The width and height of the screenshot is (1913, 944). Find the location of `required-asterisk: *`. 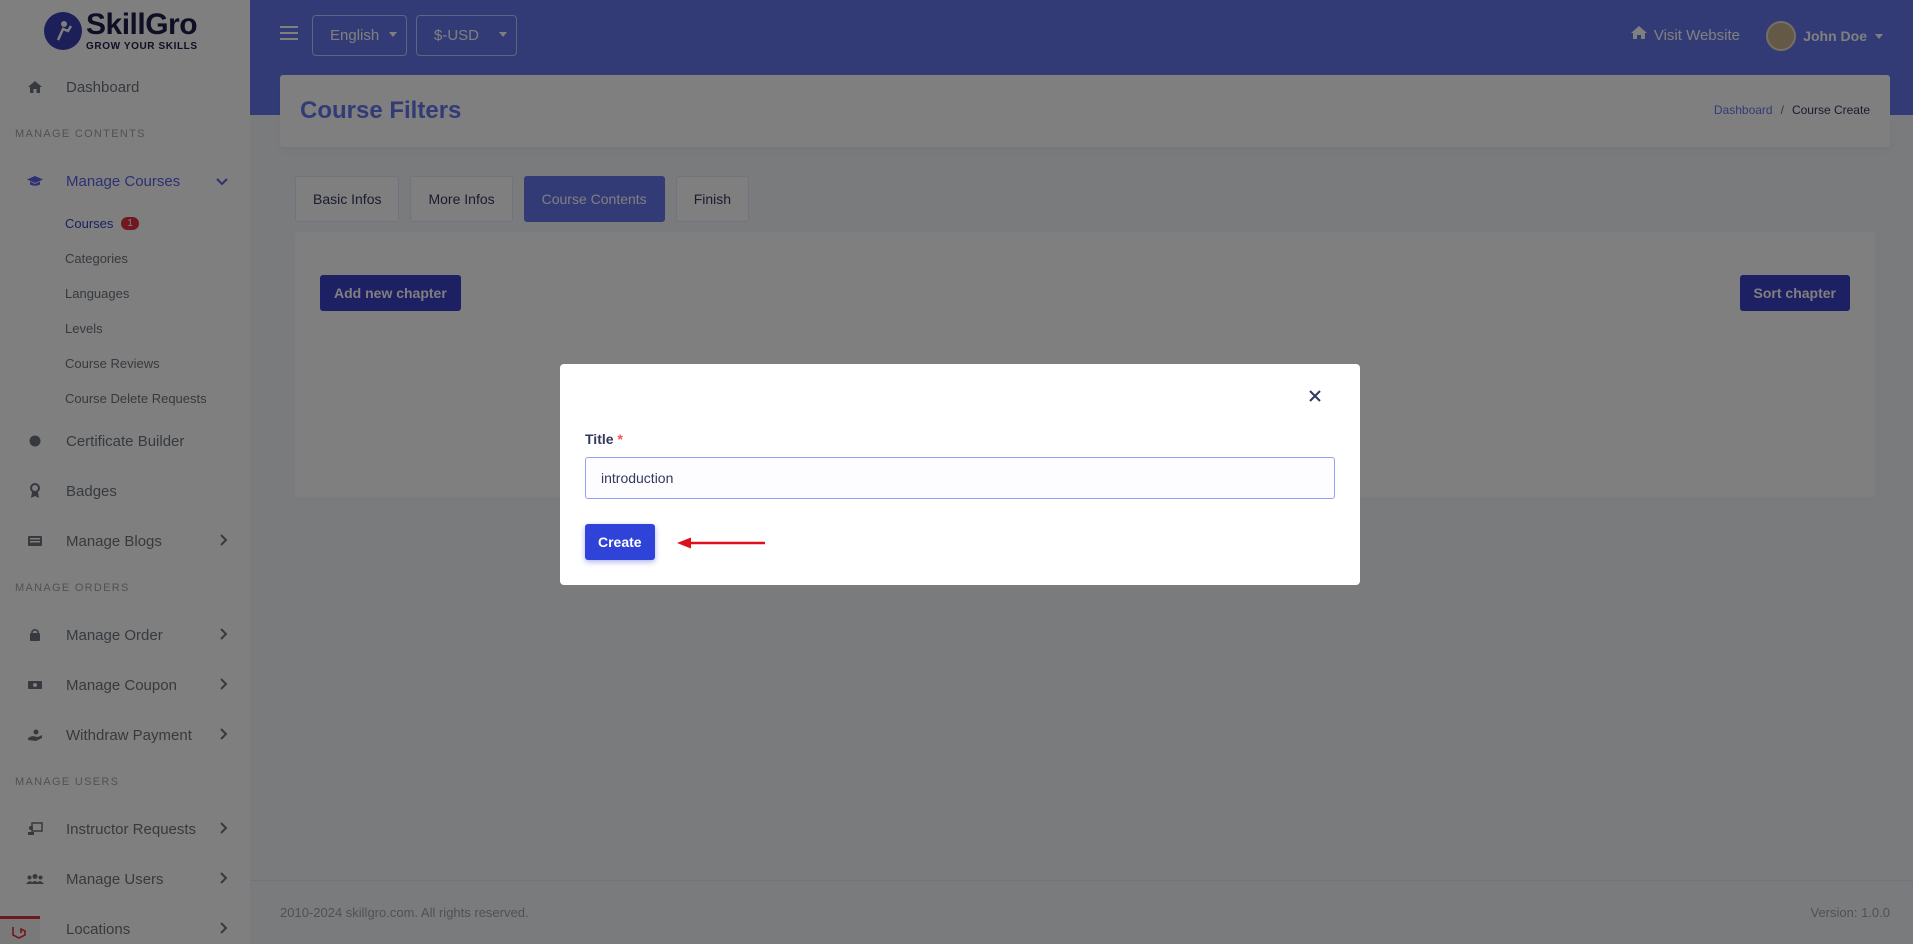

required-asterisk: * is located at coordinates (620, 439).